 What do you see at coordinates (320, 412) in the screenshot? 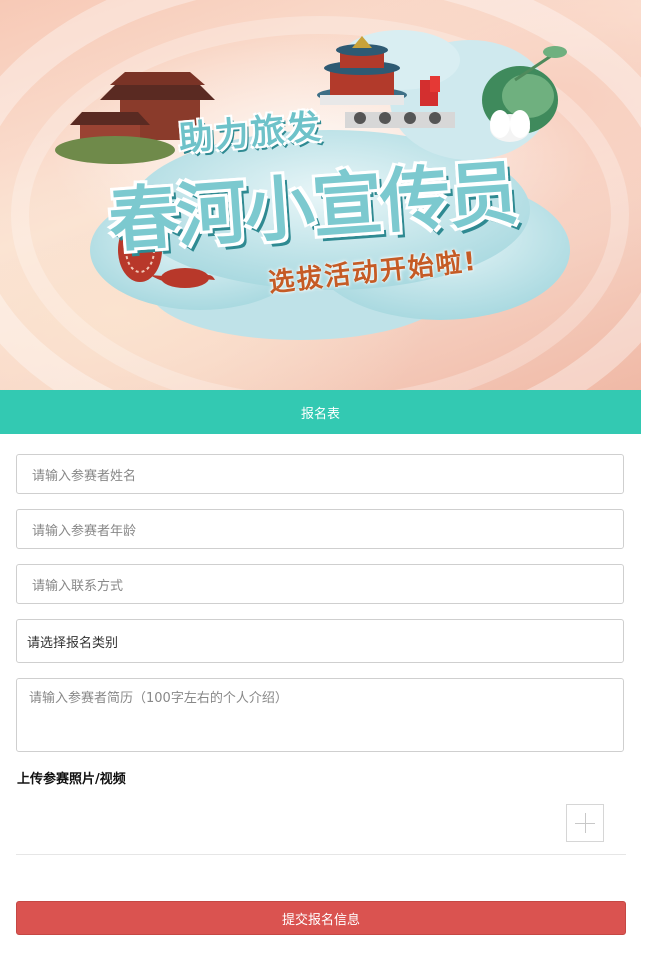
I see `form-header: 报名表` at bounding box center [320, 412].